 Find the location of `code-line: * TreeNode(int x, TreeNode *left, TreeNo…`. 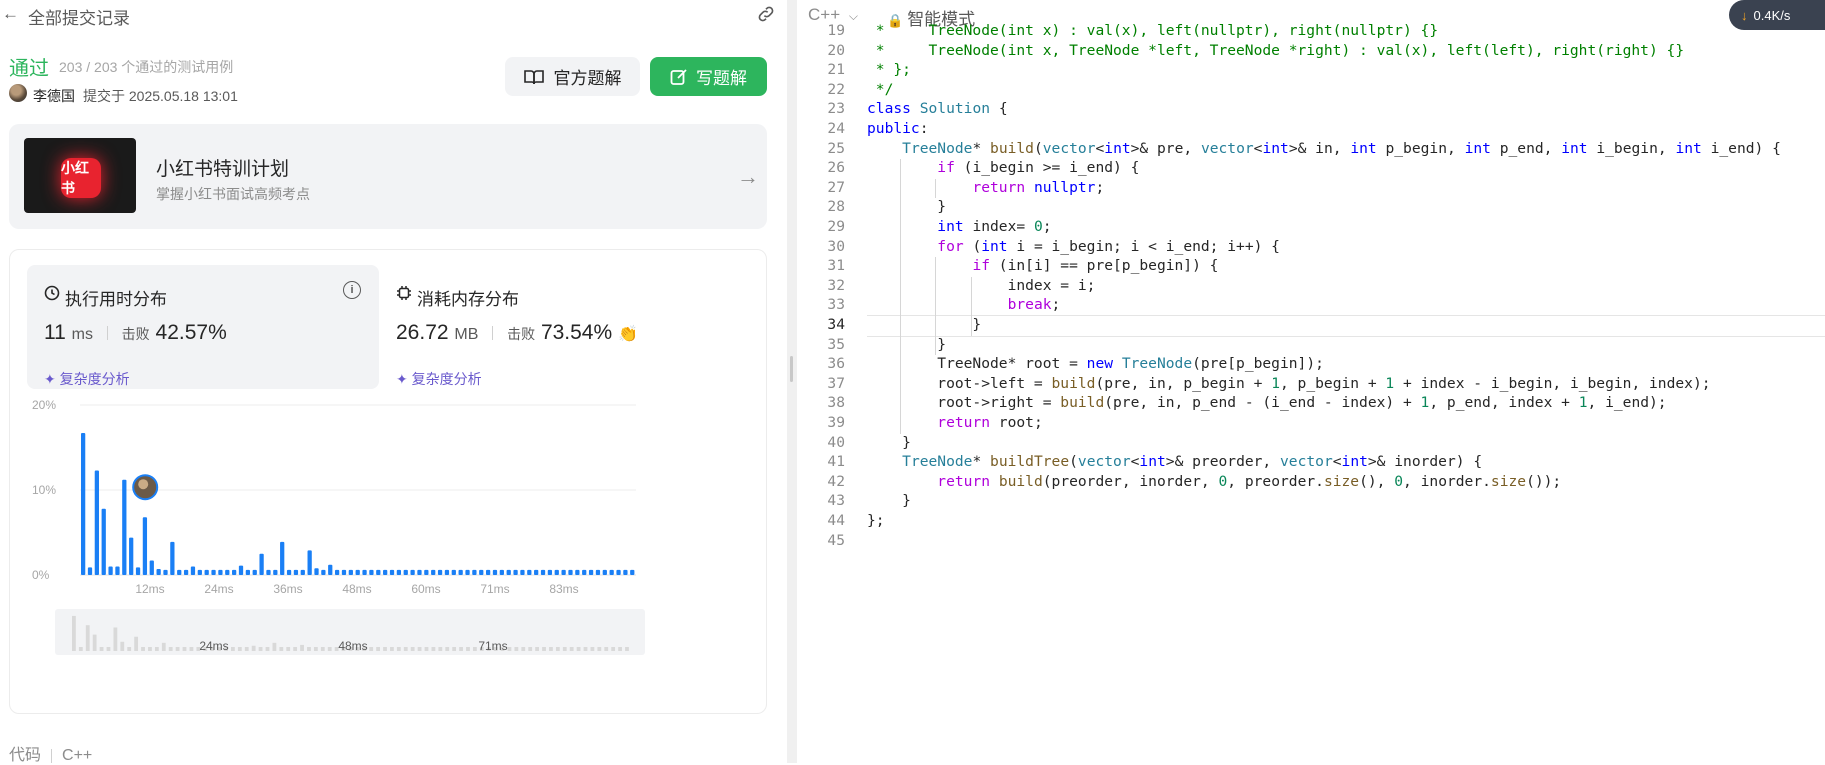

code-line: * TreeNode(int x, TreeNode *left, TreeNo… is located at coordinates (1275, 50).